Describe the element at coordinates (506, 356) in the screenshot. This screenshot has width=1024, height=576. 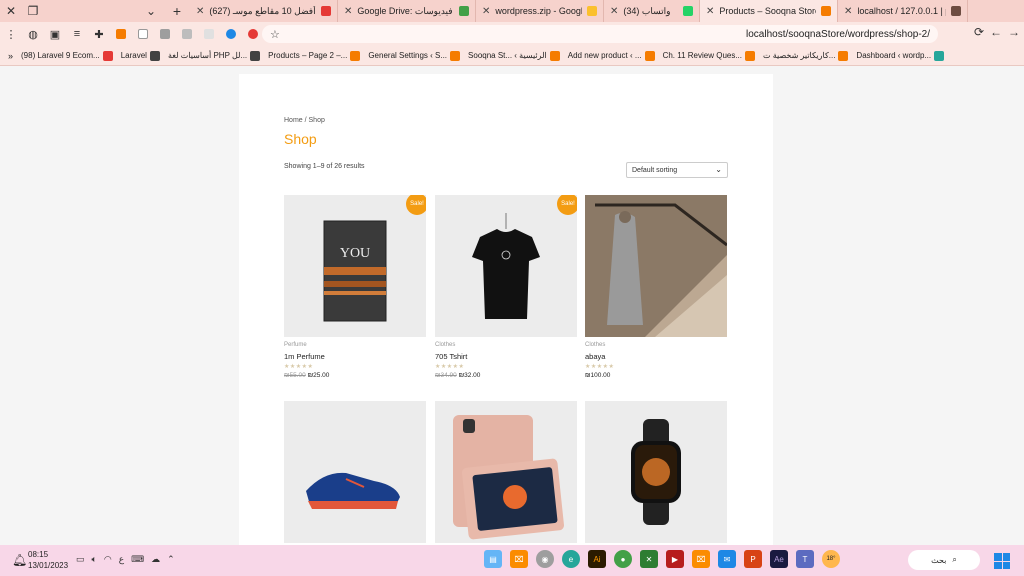
I see `product-name: 705 Tshirt` at that location.